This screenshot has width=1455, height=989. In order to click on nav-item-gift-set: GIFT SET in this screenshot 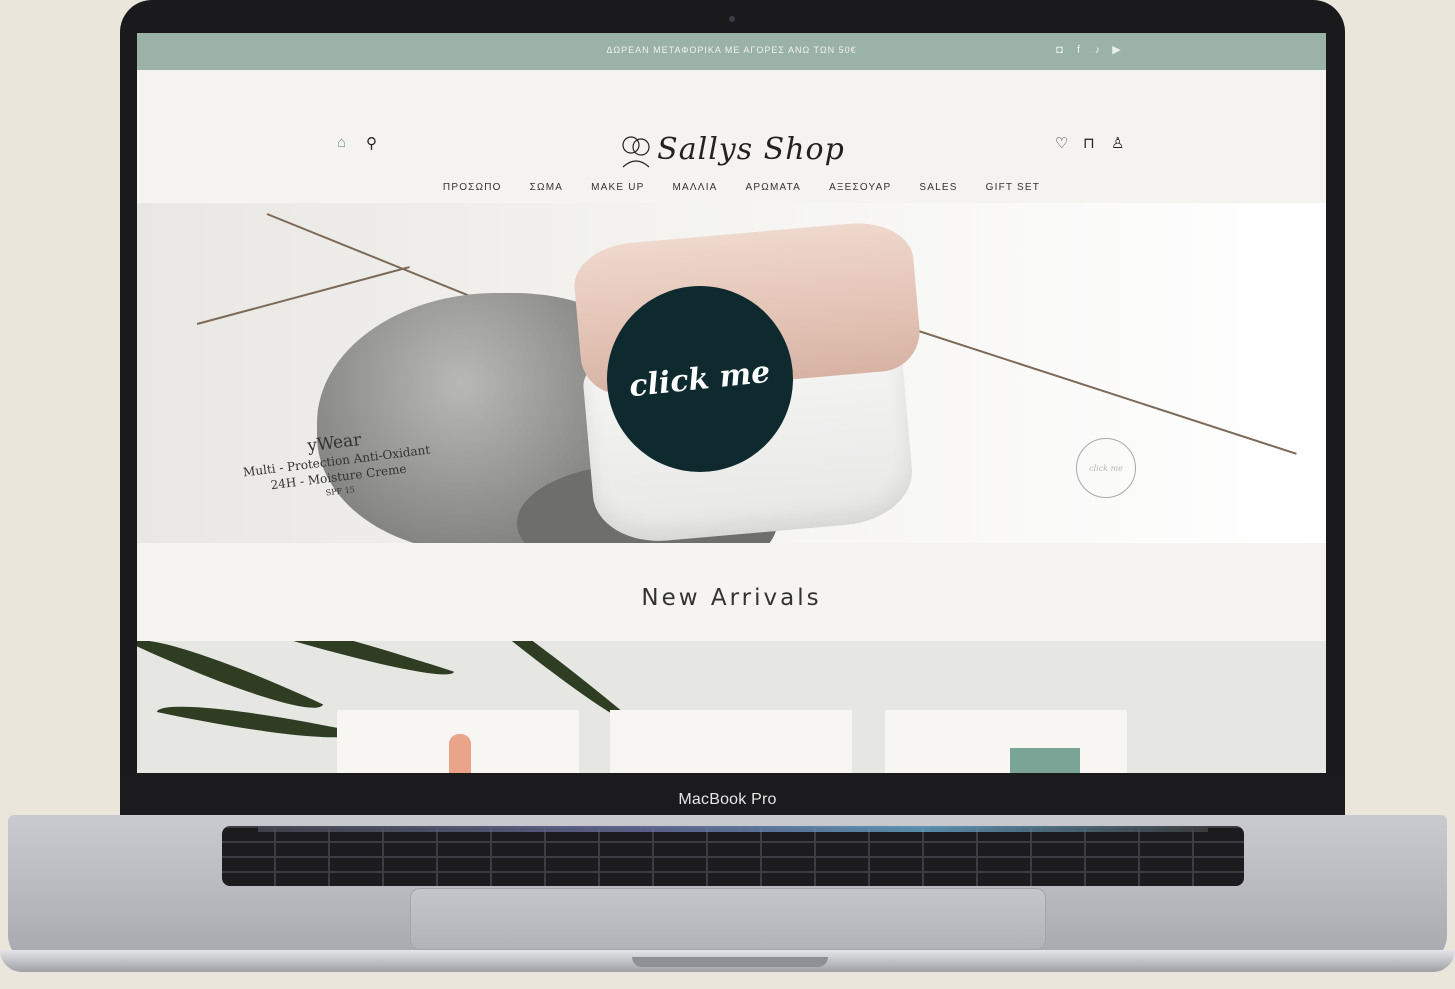, I will do `click(1013, 187)`.